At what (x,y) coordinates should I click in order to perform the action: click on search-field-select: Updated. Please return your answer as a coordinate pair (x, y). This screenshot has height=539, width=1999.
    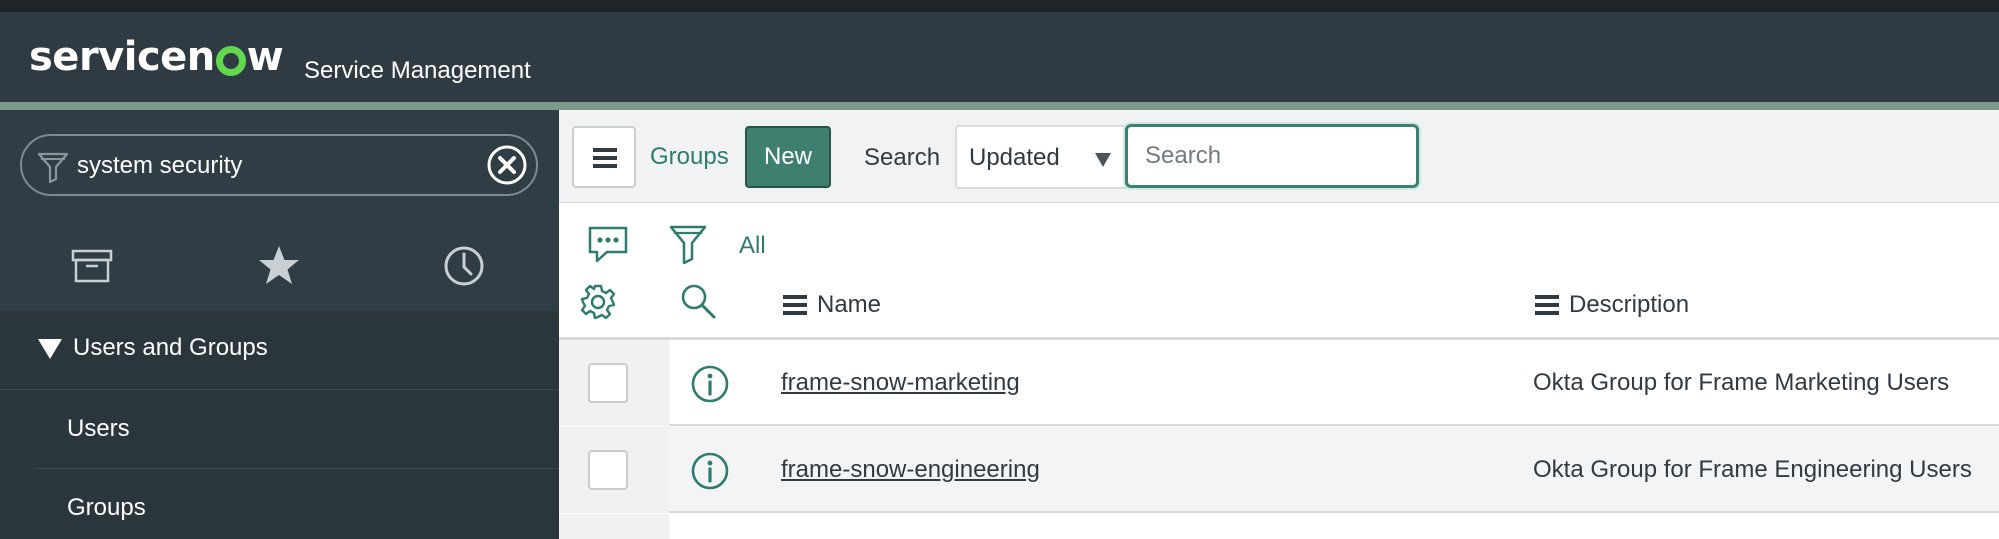
    Looking at the image, I should click on (1041, 157).